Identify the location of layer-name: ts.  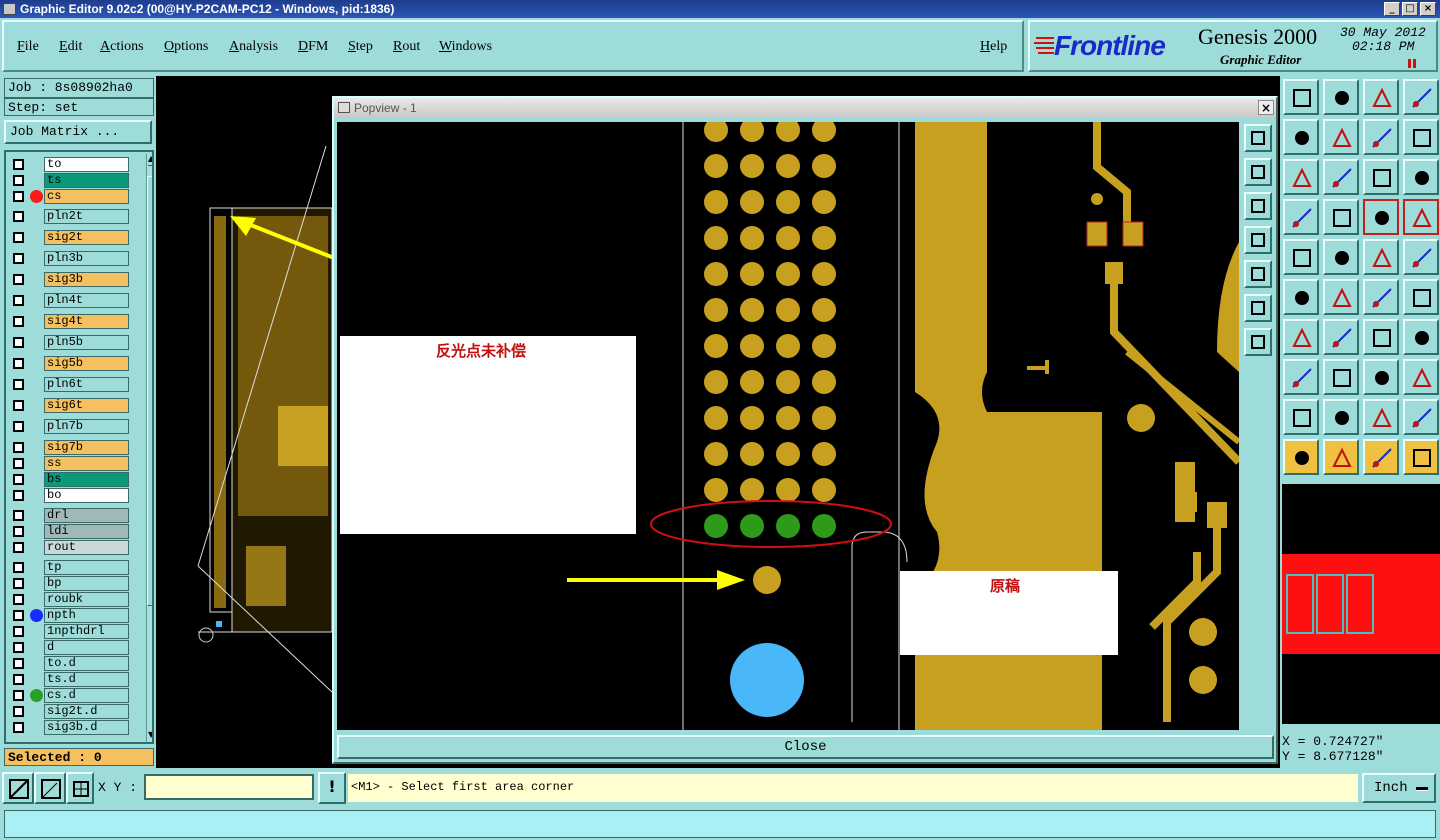
(86, 180).